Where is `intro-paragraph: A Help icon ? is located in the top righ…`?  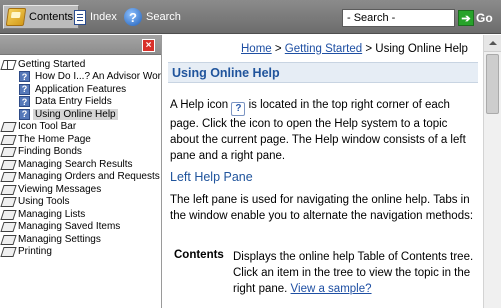 intro-paragraph: A Help icon ? is located in the top righ… is located at coordinates (324, 130).